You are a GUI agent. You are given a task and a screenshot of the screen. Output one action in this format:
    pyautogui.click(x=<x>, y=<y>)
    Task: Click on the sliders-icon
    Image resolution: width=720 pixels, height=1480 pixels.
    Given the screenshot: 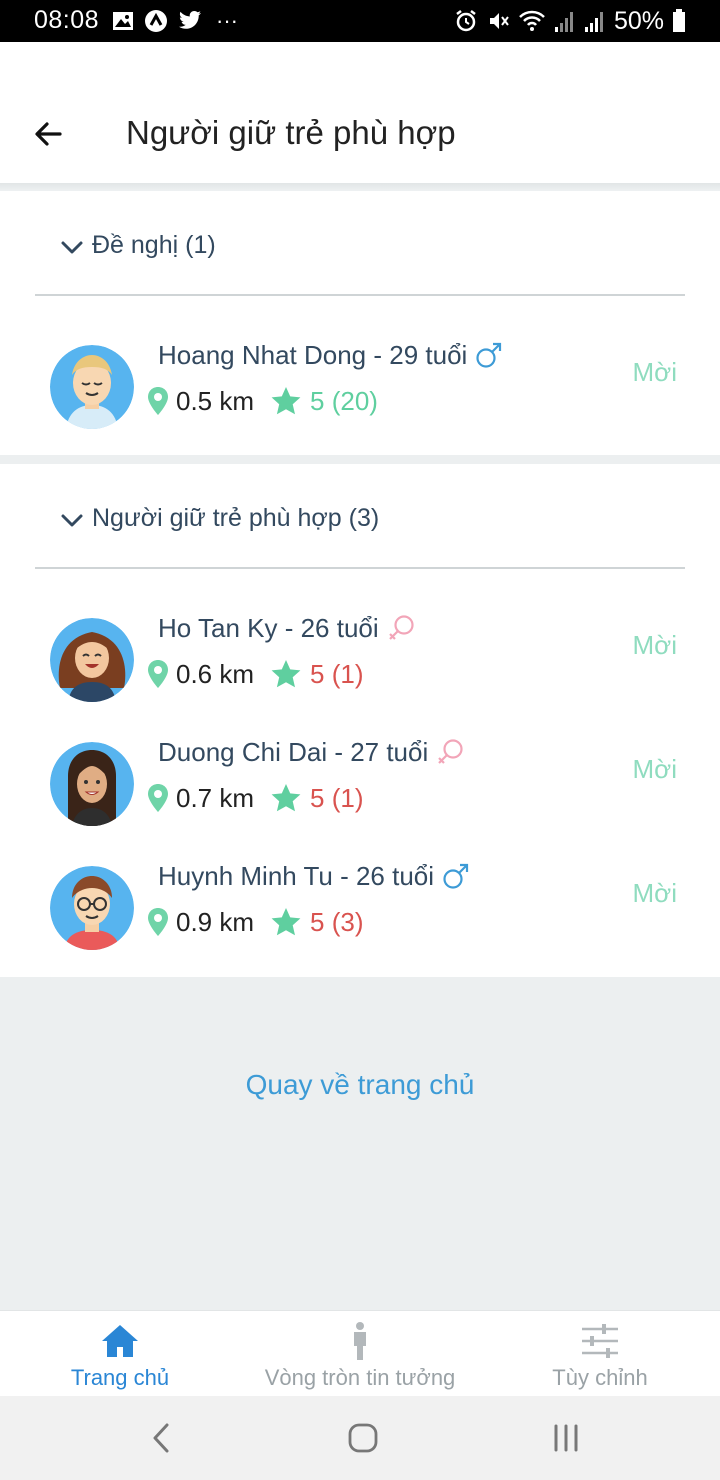 What is the action you would take?
    pyautogui.click(x=600, y=1341)
    